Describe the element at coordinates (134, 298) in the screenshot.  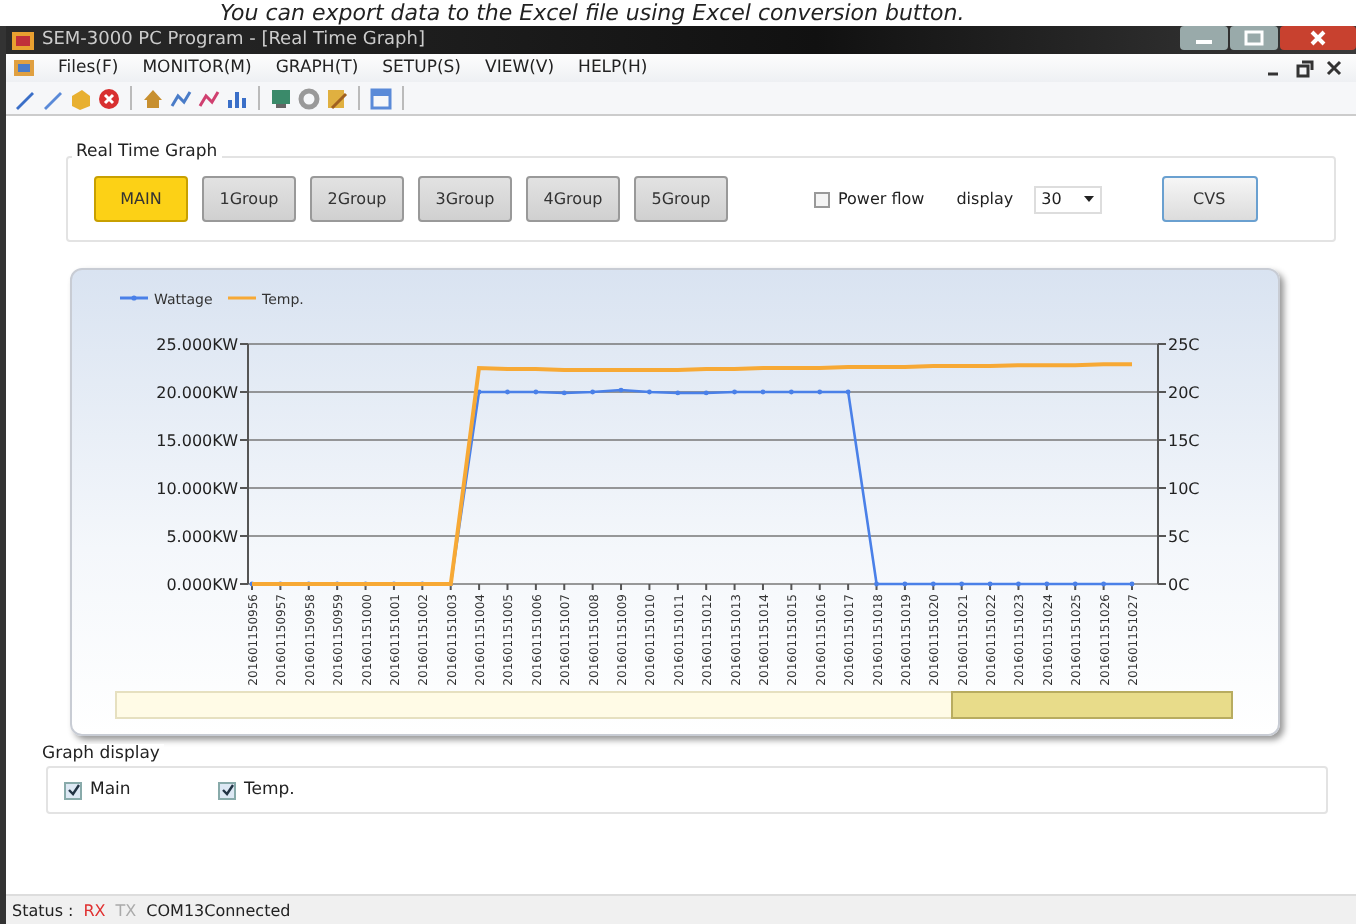
I see `legend-swatch` at that location.